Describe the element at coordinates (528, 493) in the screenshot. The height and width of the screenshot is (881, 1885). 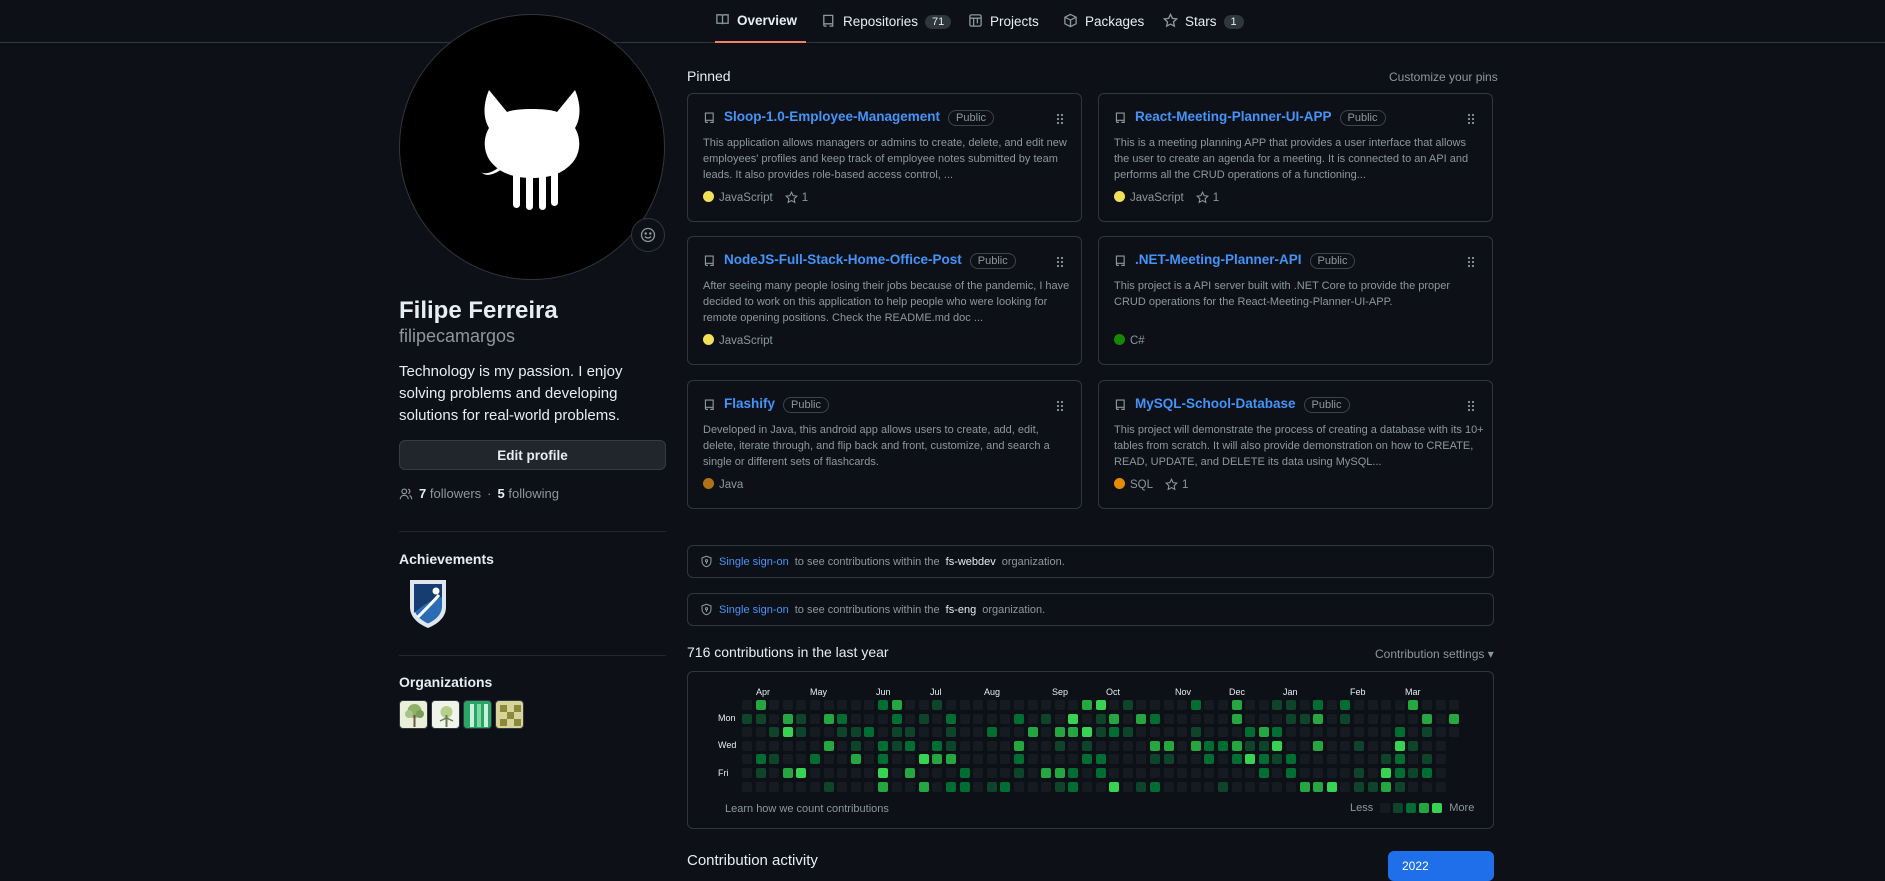
I see `following-link: 5 following` at that location.